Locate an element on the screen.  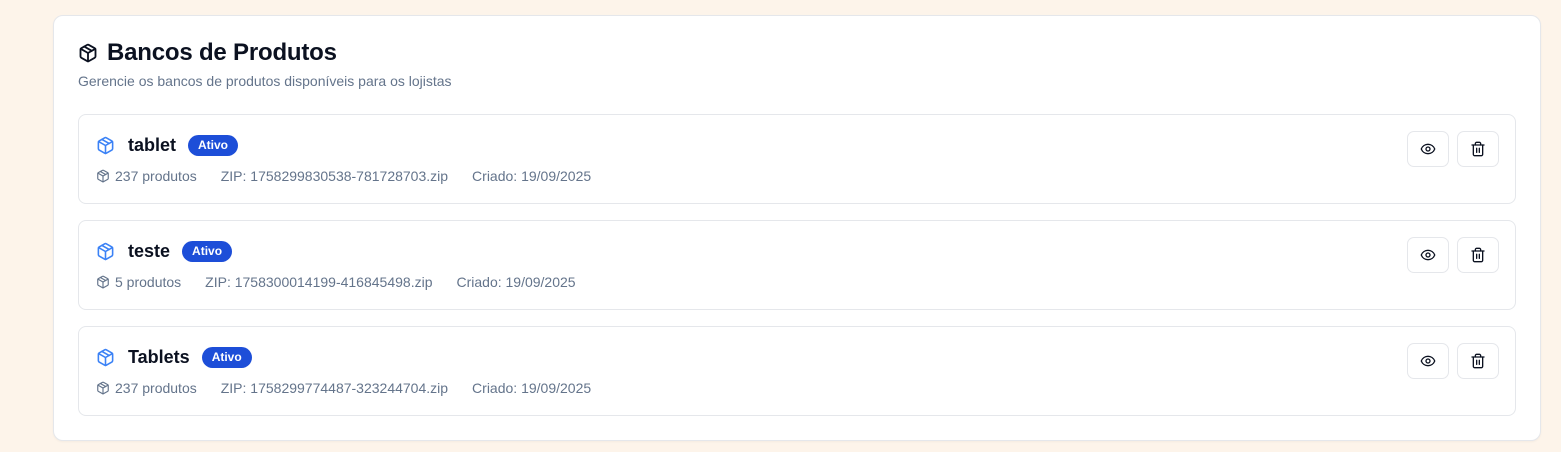
item-heading: Tablets Ativo is located at coordinates (174, 357).